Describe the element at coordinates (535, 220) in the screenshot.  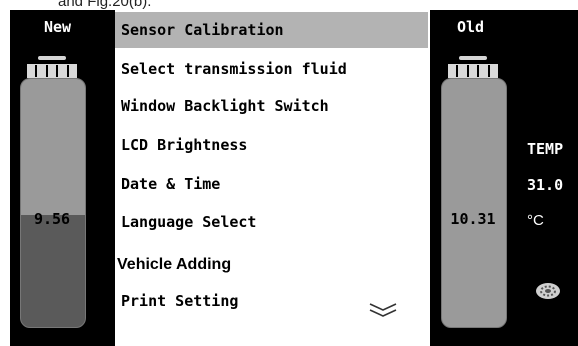
I see `temp-unit: °C` at that location.